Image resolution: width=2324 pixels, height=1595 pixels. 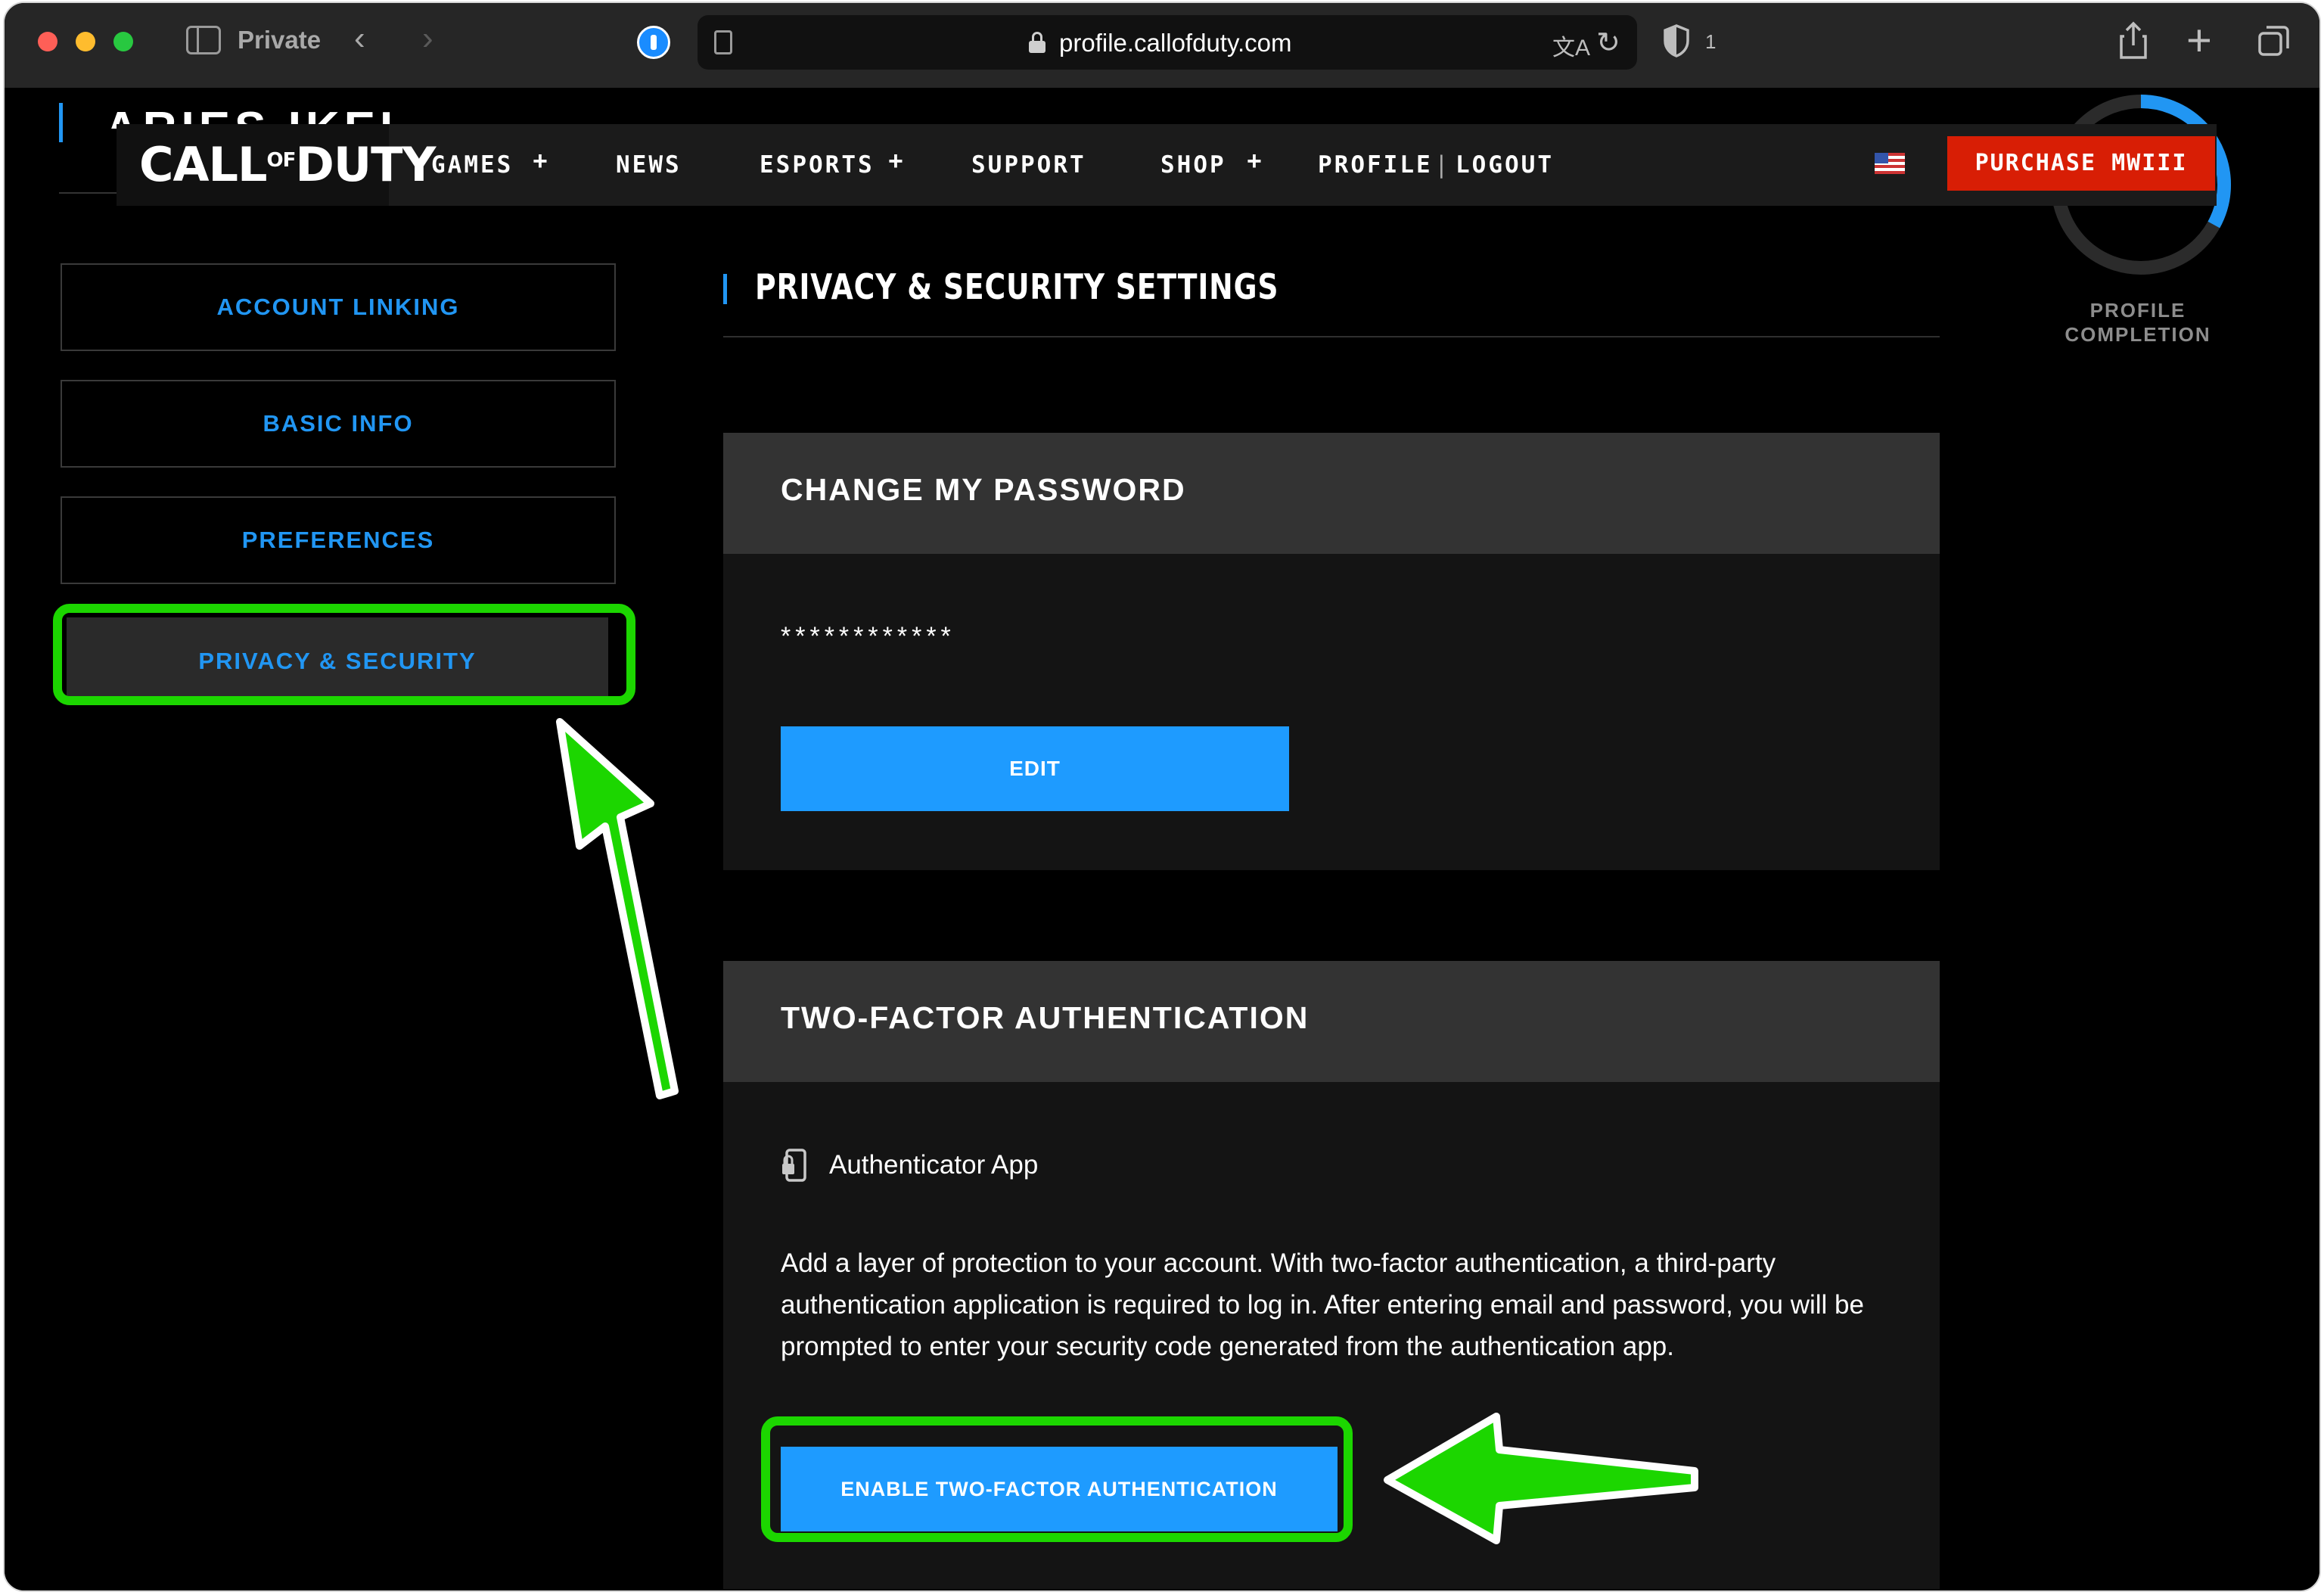 I want to click on profile-completion-label-line1: PROFILE, so click(x=2137, y=310).